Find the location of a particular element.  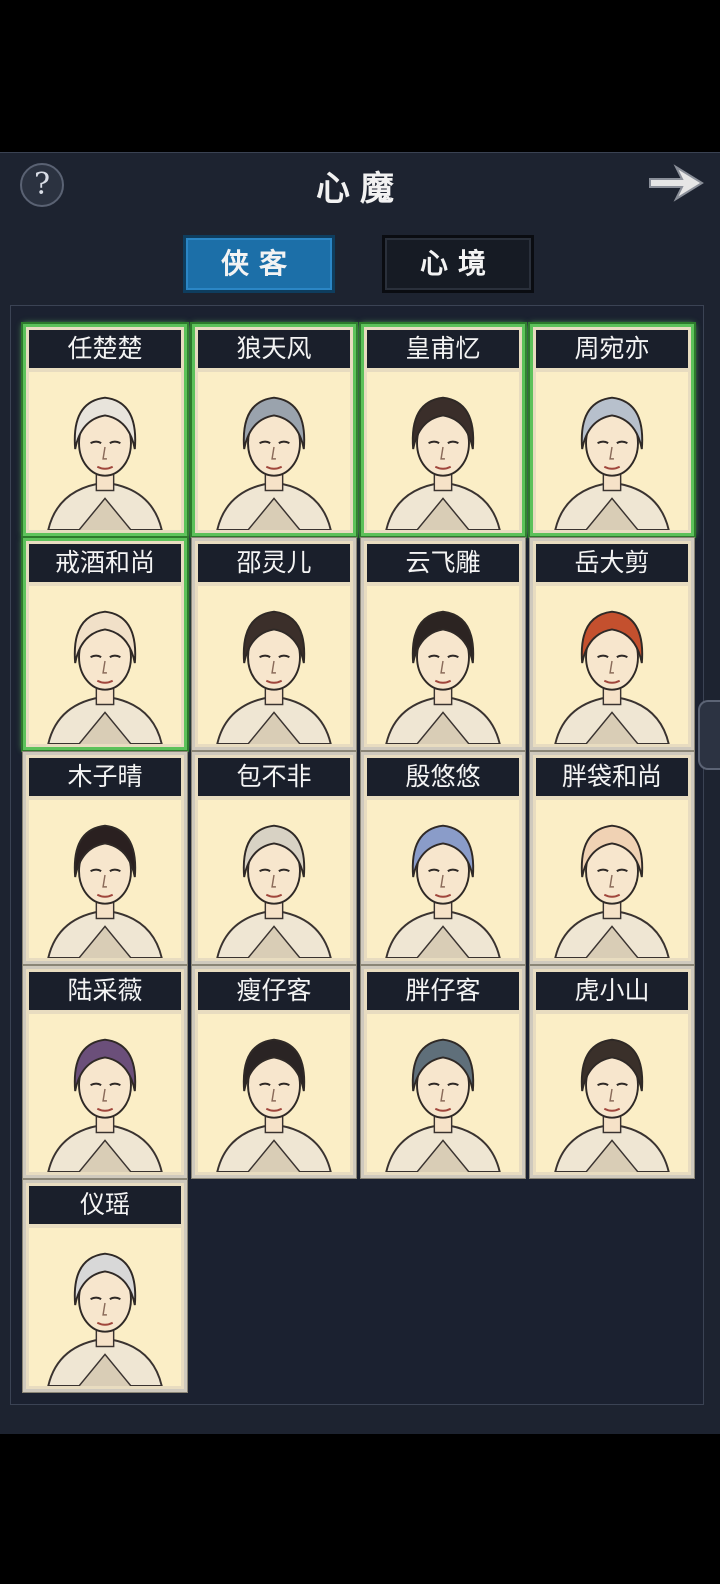

page-title: 心魔 is located at coordinates (360, 189).